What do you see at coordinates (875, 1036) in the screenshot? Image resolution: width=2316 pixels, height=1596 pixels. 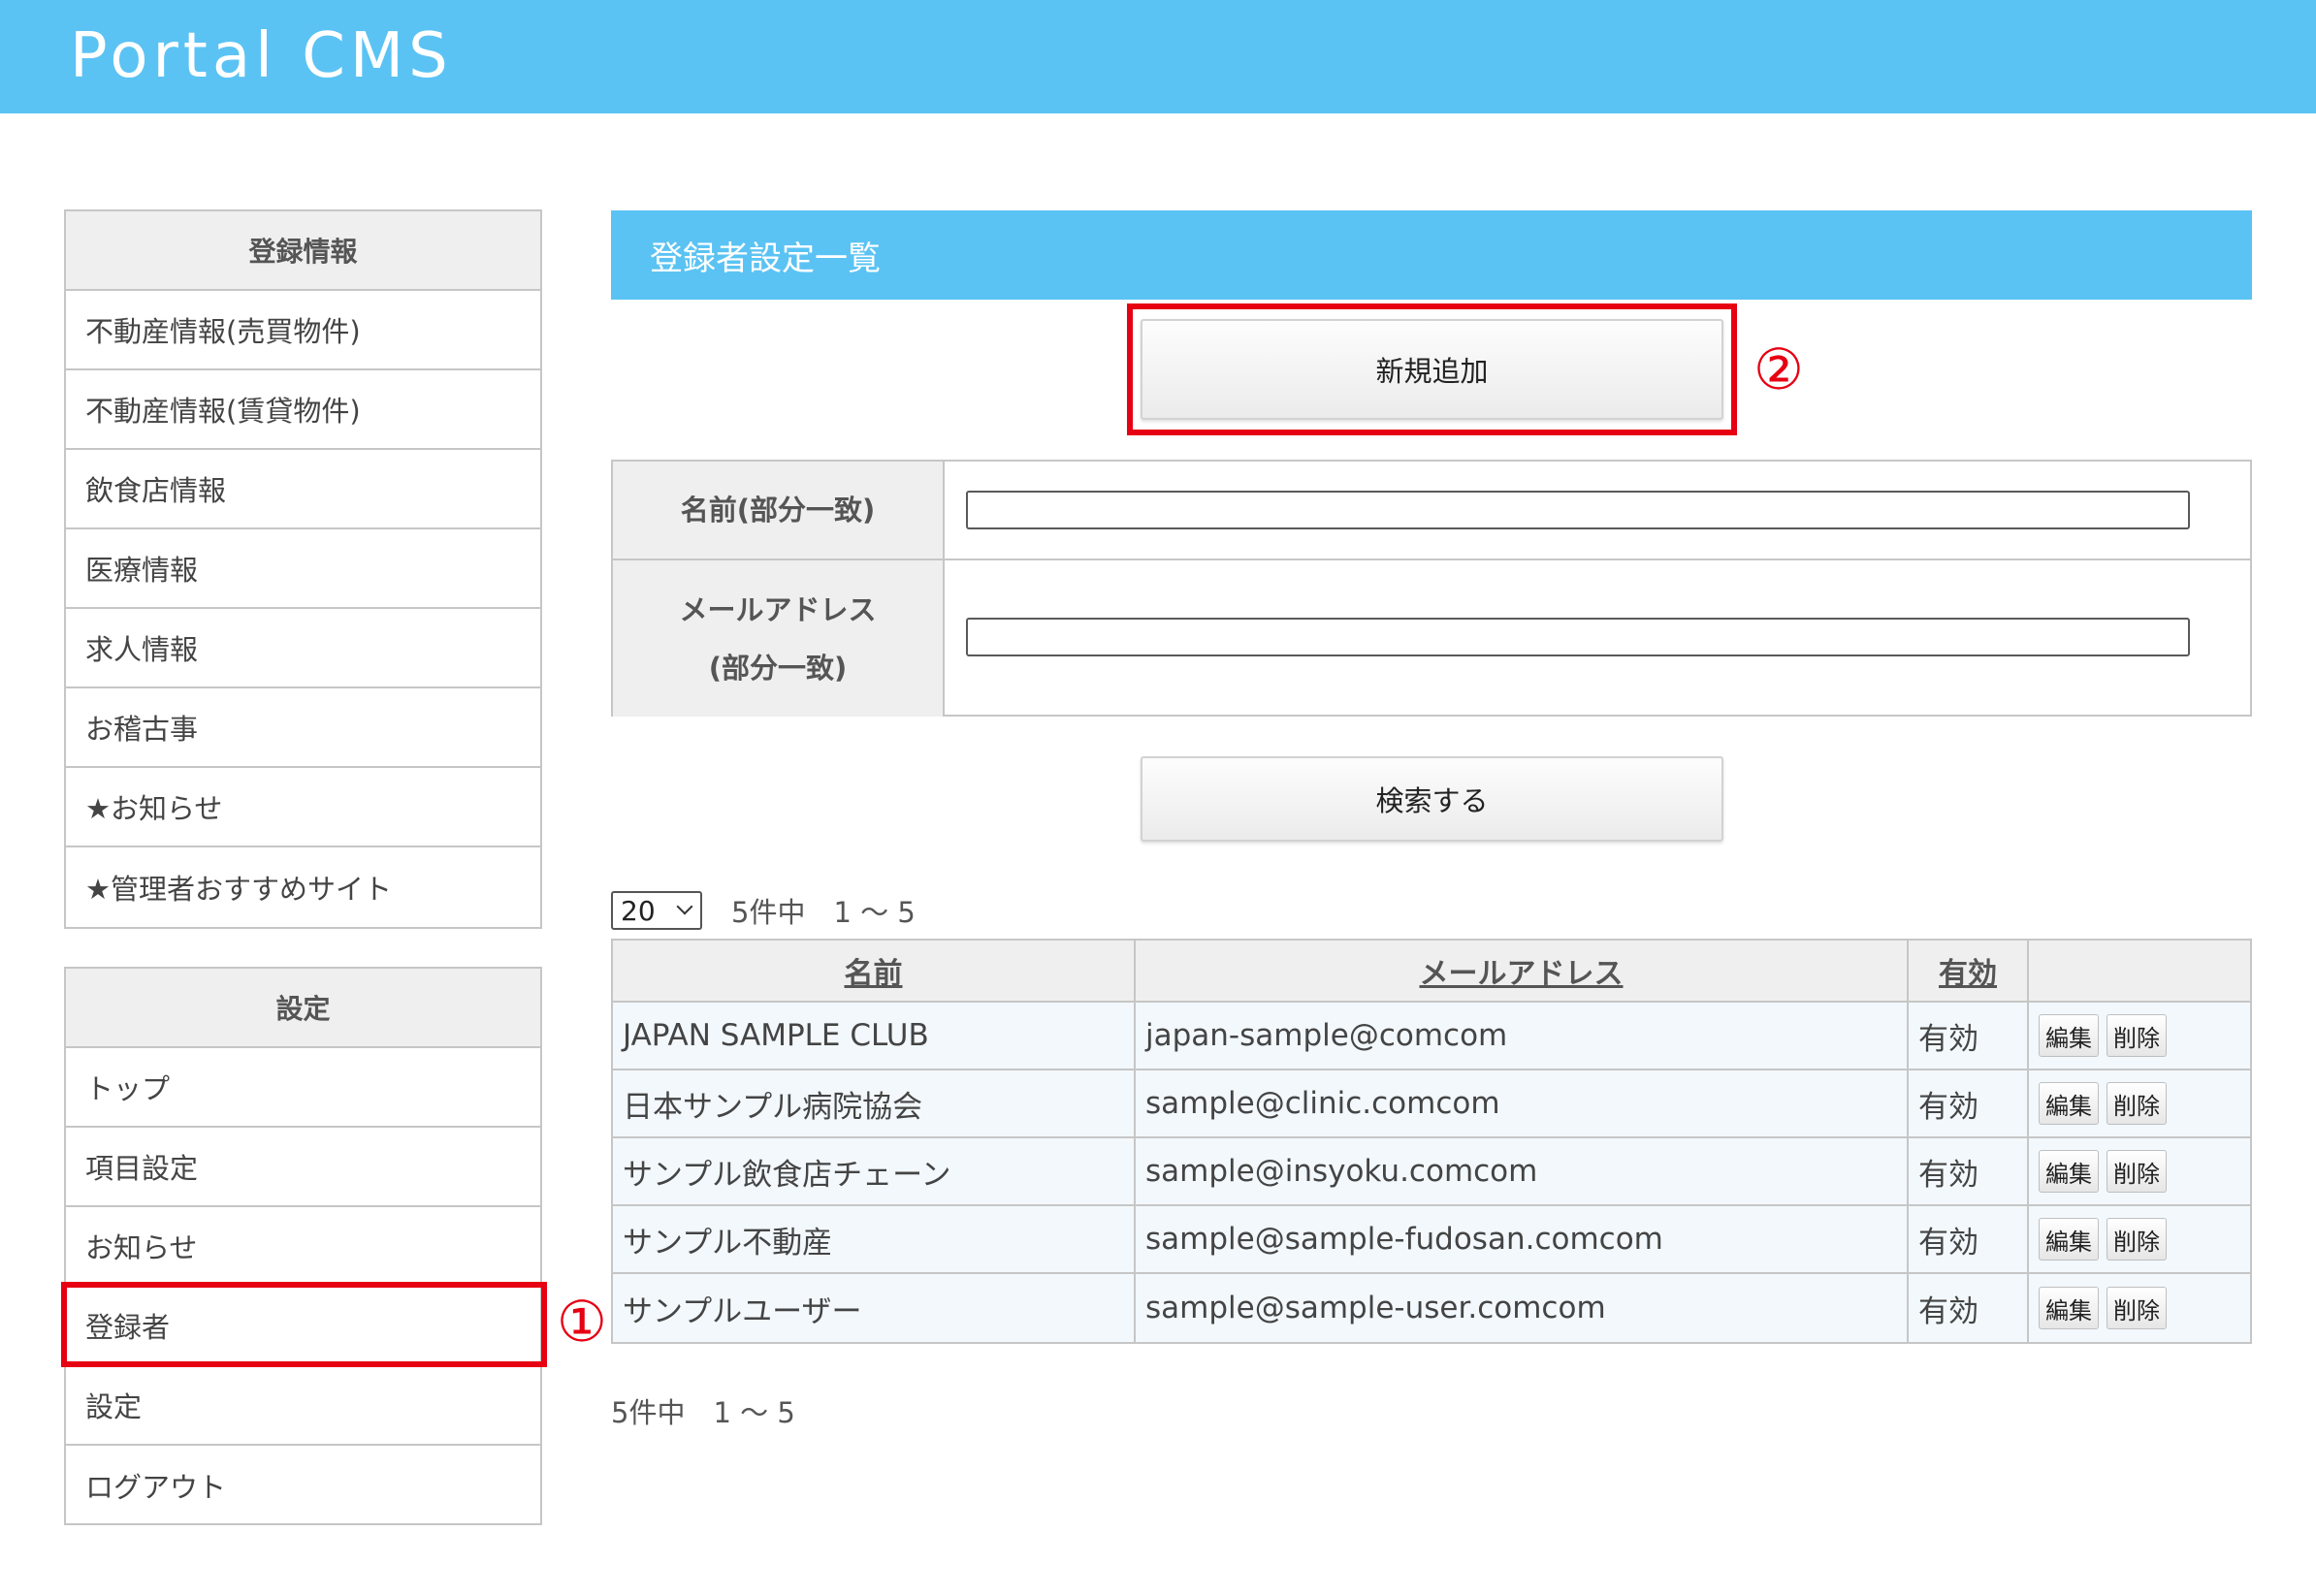 I see `cell-name: JAPAN SAMPLE CLUB` at bounding box center [875, 1036].